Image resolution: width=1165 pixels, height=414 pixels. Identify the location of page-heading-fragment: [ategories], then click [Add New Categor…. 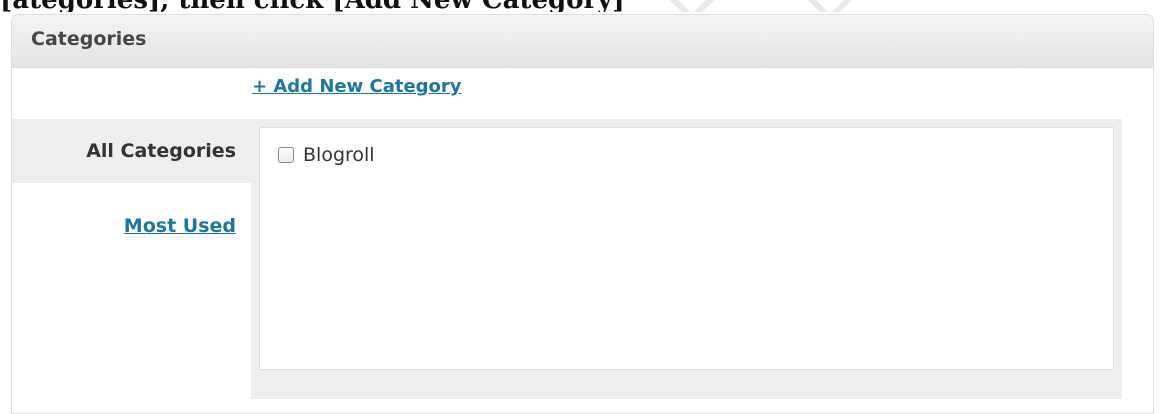
(582, 6).